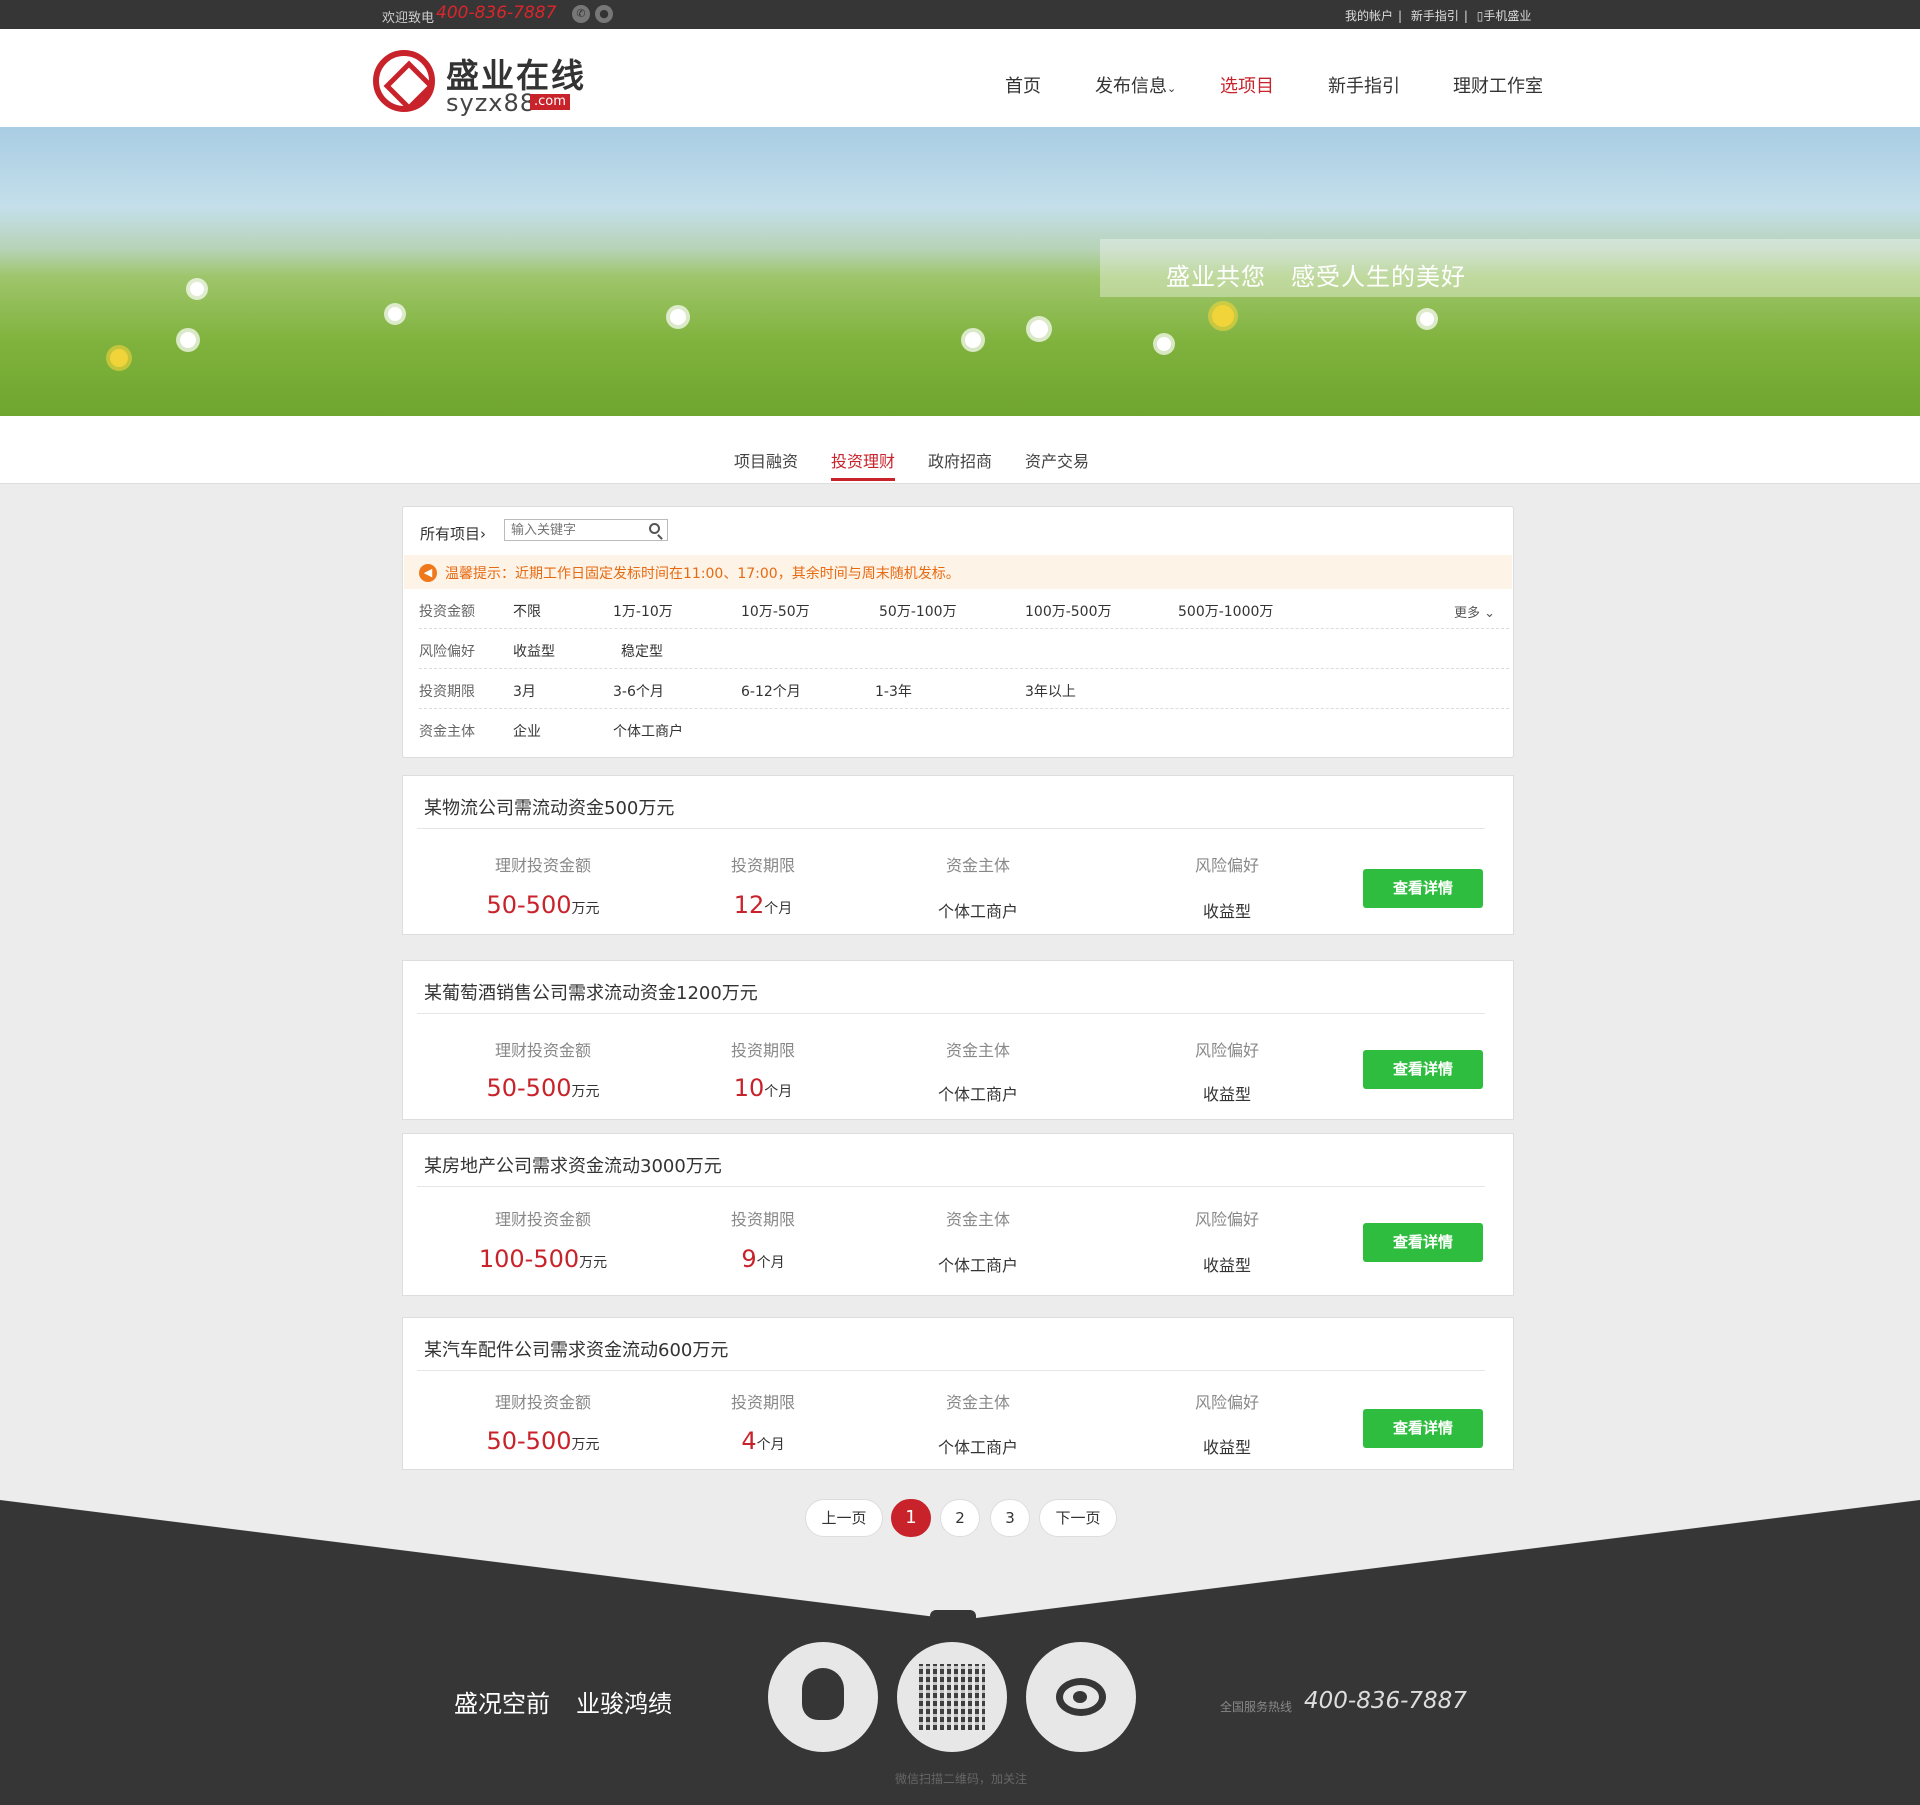 The height and width of the screenshot is (1805, 1920). What do you see at coordinates (911, 1518) in the screenshot?
I see `page-1-button: 1` at bounding box center [911, 1518].